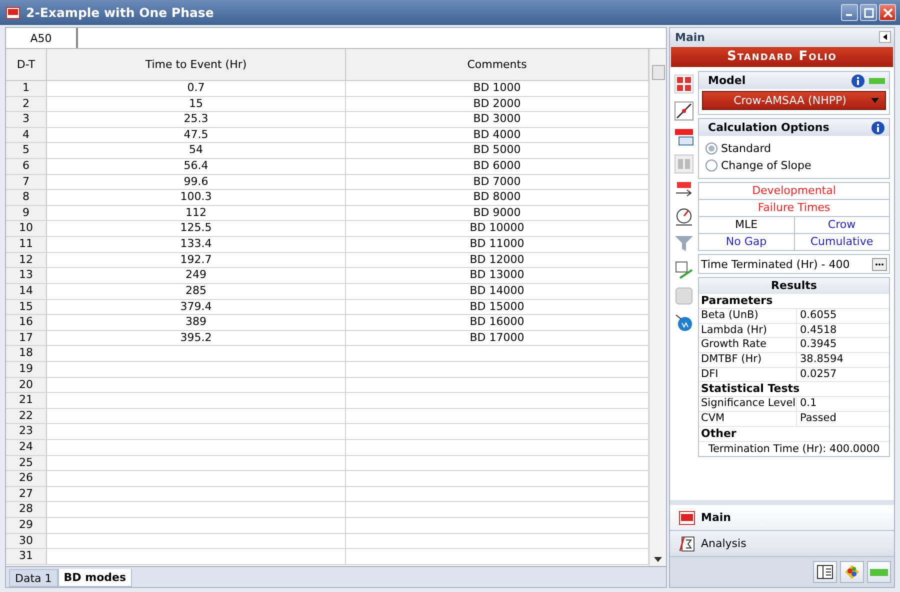 This screenshot has width=900, height=592. I want to click on more-button, so click(879, 264).